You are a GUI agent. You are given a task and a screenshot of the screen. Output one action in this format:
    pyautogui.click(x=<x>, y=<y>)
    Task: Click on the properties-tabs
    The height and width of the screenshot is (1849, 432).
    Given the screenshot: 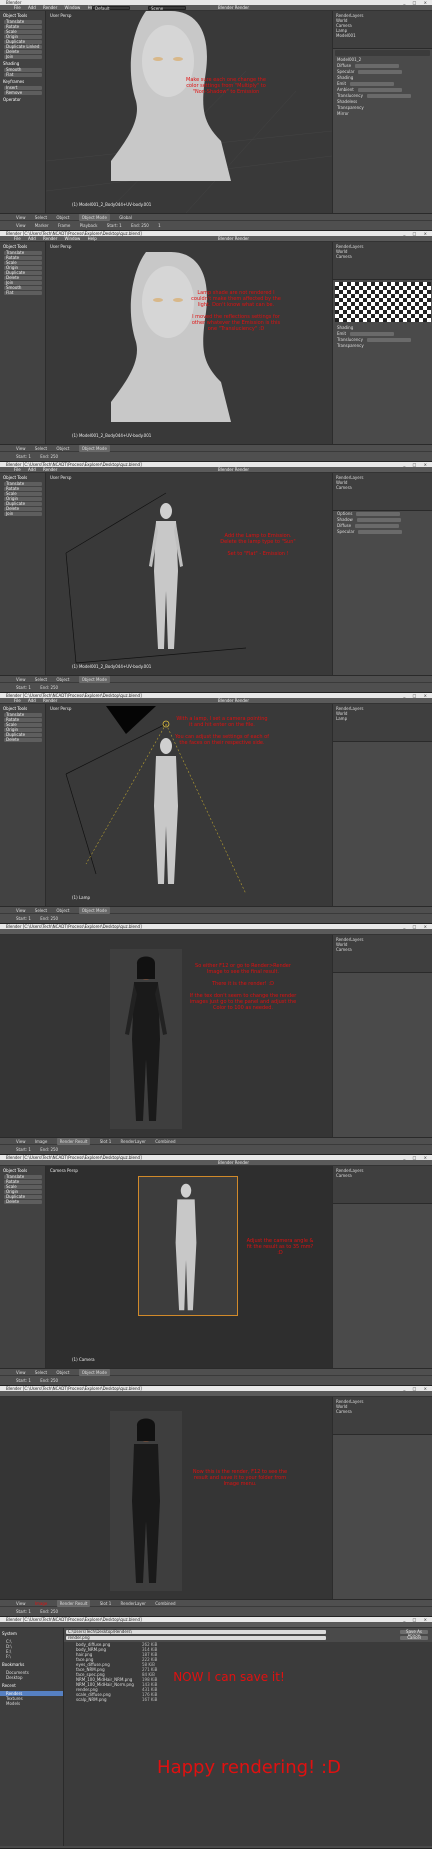 What is the action you would take?
    pyautogui.click(x=382, y=53)
    